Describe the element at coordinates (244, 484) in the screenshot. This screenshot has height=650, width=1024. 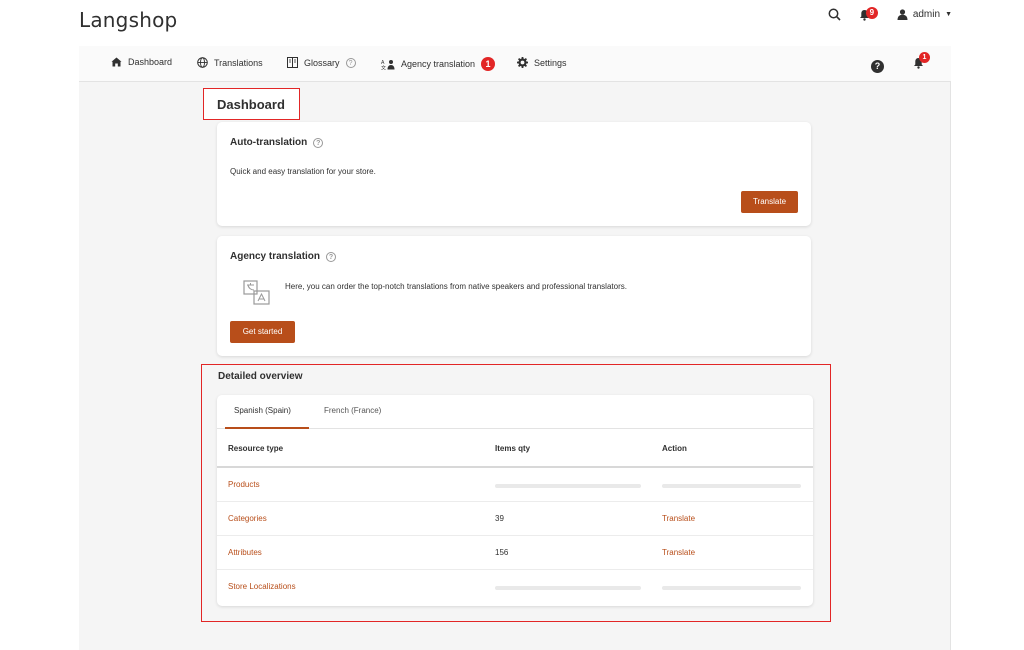
I see `resource-link-products: Products` at that location.